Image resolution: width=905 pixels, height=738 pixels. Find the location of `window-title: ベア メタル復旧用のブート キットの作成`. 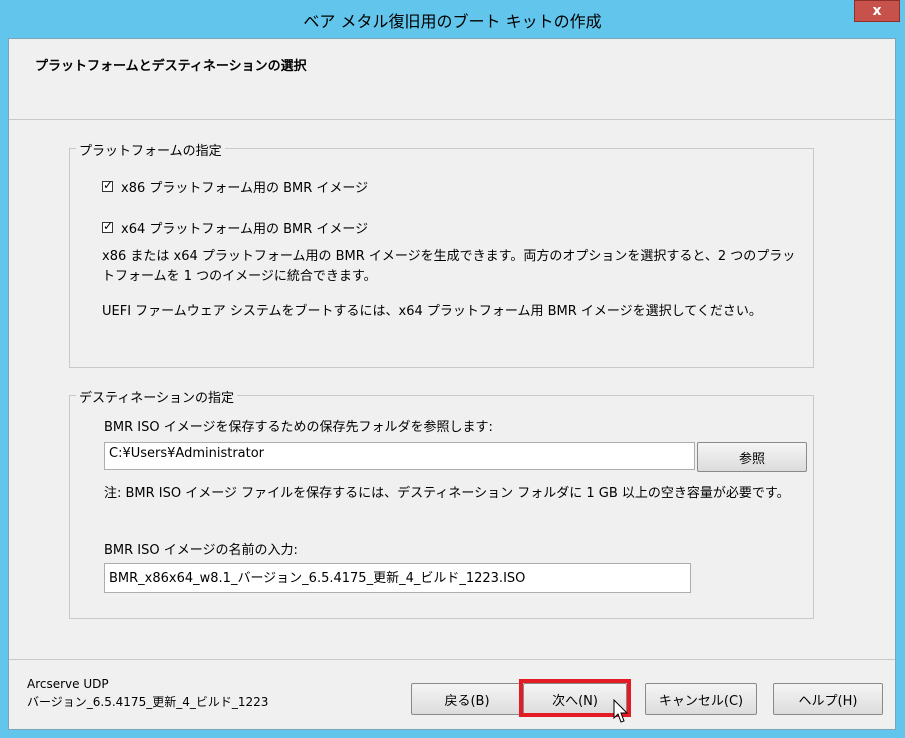

window-title: ベア メタル復旧用のブート キットの作成 is located at coordinates (452, 21).